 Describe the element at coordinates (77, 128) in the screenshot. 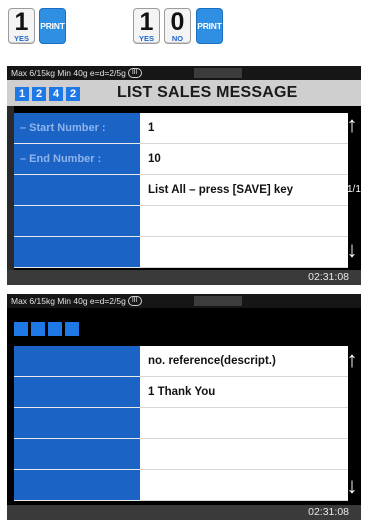

I see `row-label: – Start Number :` at that location.